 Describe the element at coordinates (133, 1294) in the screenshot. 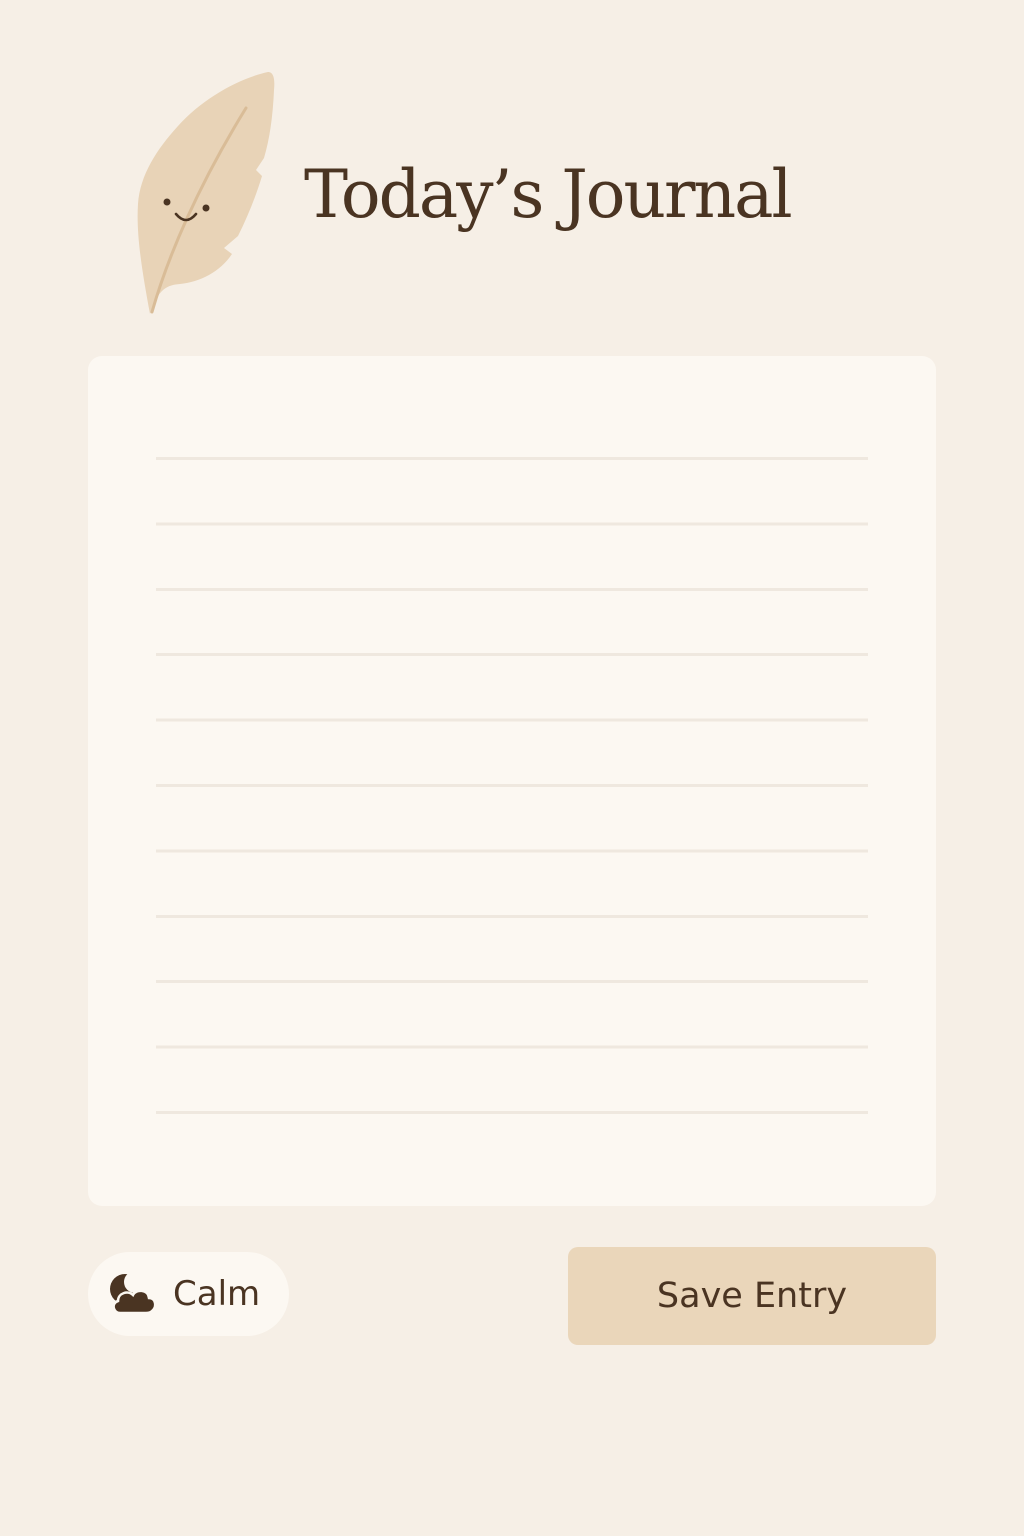

I see `cloud-moon-icon` at that location.